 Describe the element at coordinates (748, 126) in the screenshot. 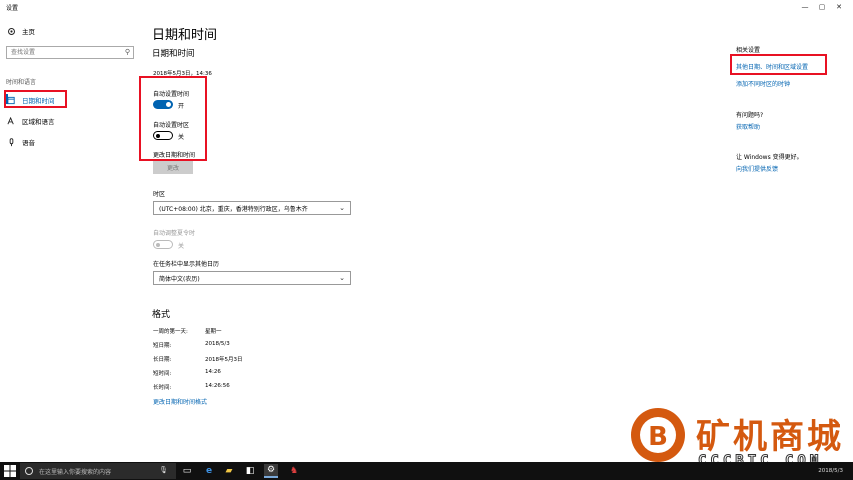

I see `get-help-link: 获取帮助` at that location.